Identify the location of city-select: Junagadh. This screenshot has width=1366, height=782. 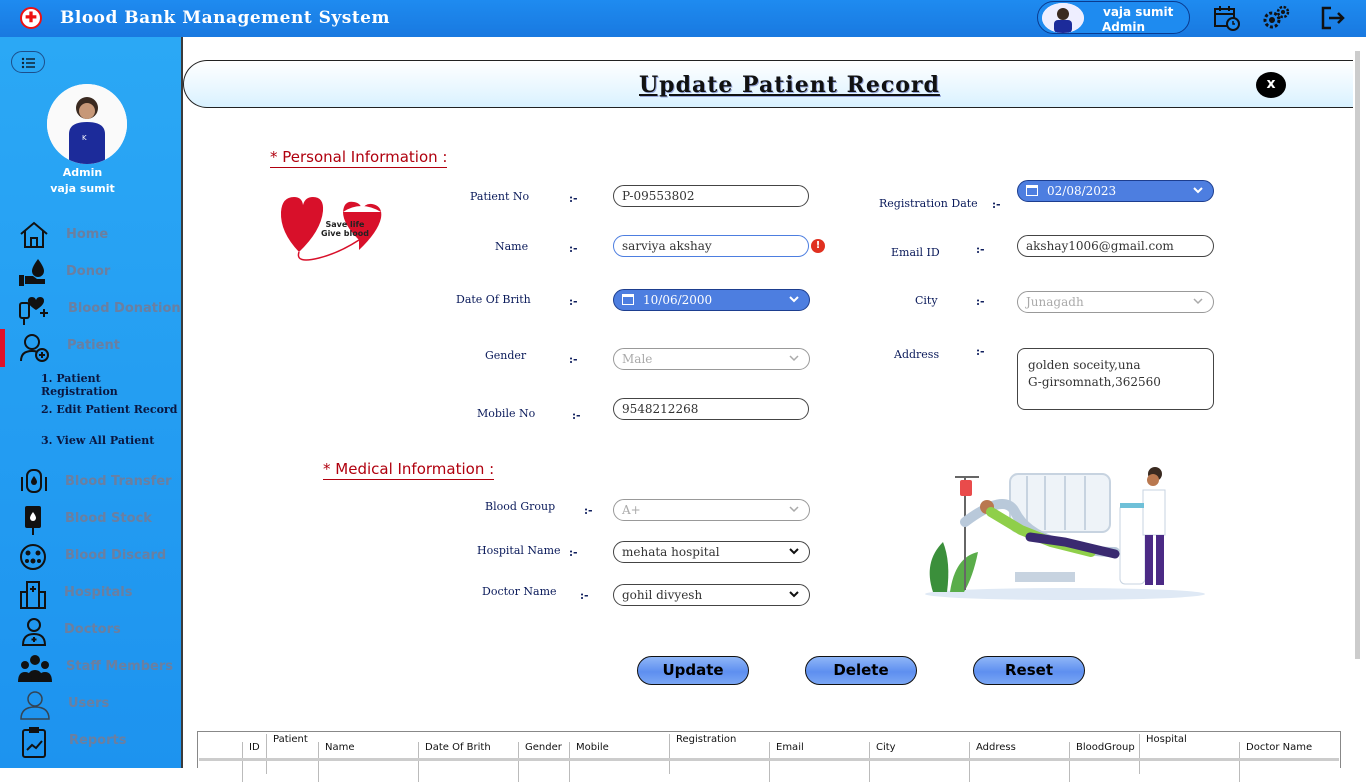
(1115, 302).